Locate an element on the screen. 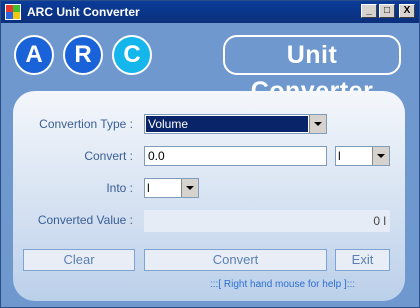  app-icon is located at coordinates (13, 12).